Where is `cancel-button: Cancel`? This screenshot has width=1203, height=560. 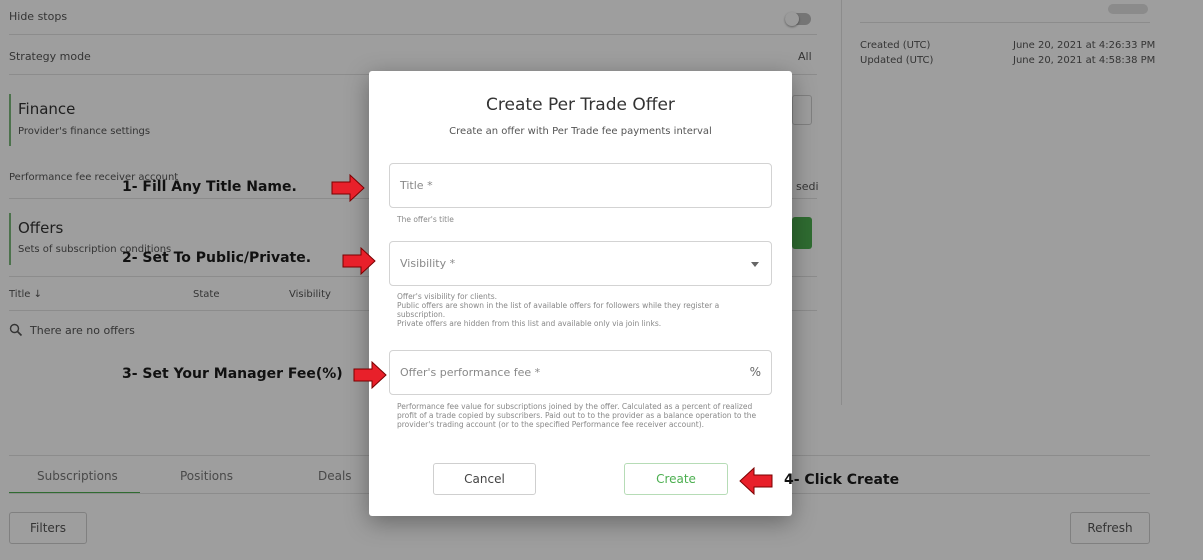 cancel-button: Cancel is located at coordinates (484, 479).